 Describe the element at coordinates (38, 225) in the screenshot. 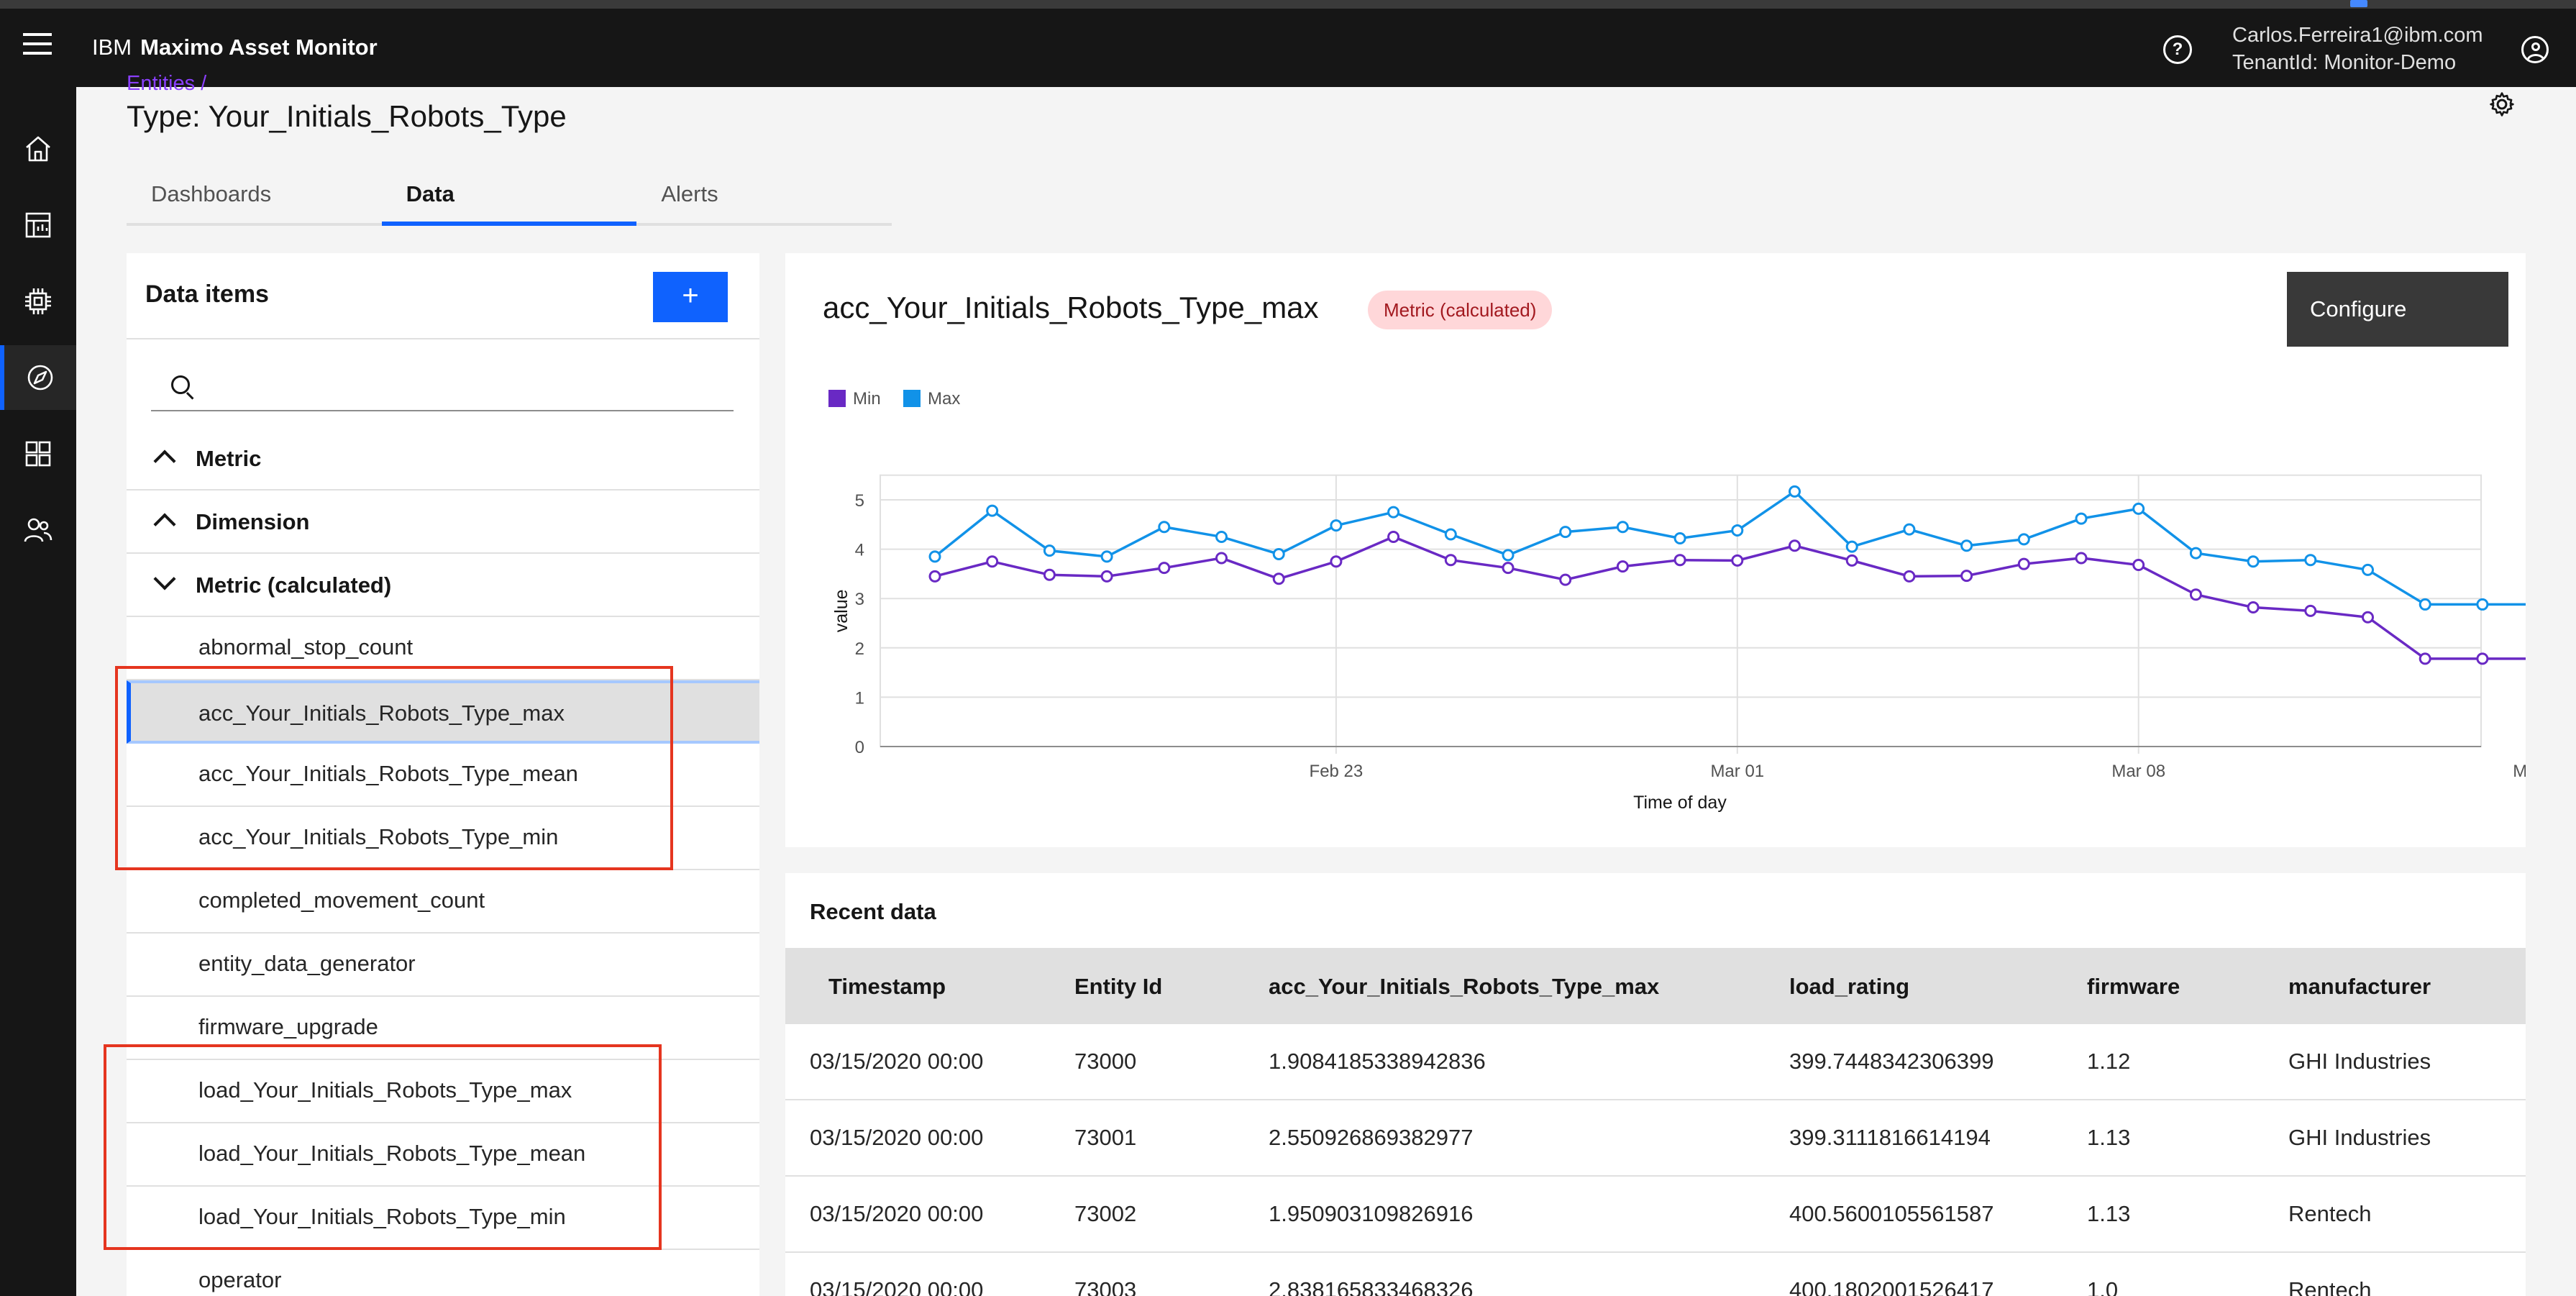

I see `rail-item-dashboard` at that location.